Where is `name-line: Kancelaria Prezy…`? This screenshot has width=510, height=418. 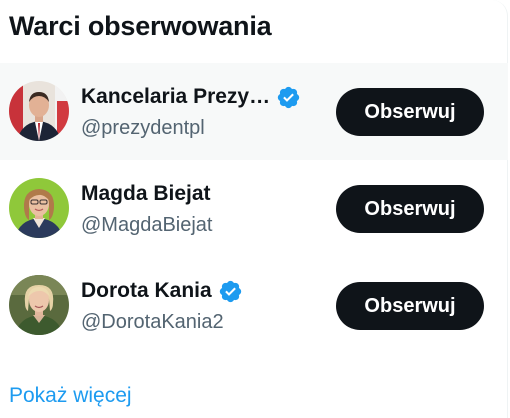
name-line: Kancelaria Prezy… is located at coordinates (191, 97).